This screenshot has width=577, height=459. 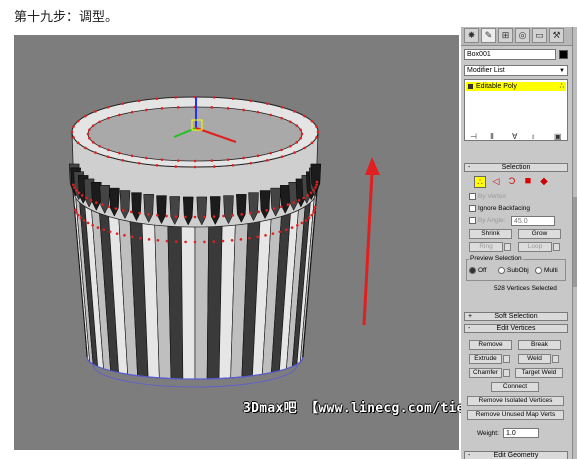 What do you see at coordinates (516, 328) in the screenshot?
I see `edit-vertices-rollout-header: - Edit Vertices` at bounding box center [516, 328].